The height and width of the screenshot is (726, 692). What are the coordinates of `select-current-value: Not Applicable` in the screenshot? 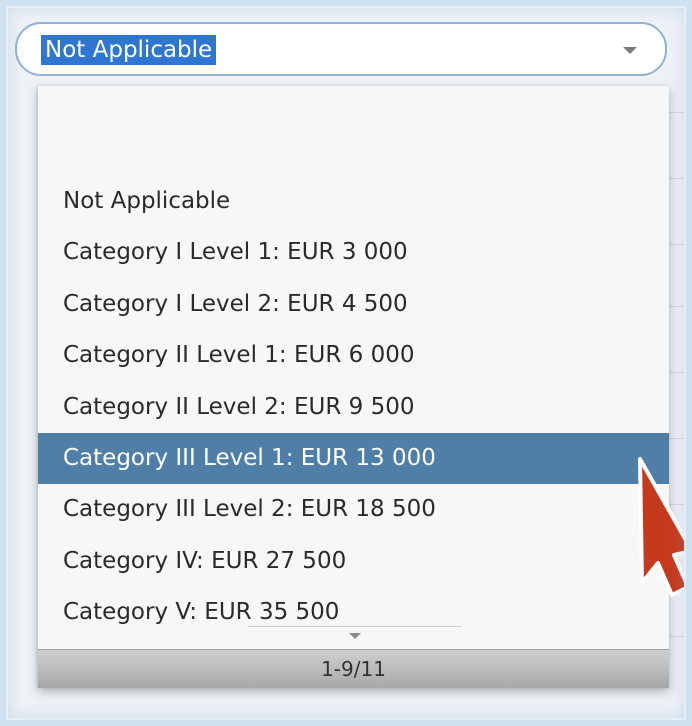 It's located at (129, 50).